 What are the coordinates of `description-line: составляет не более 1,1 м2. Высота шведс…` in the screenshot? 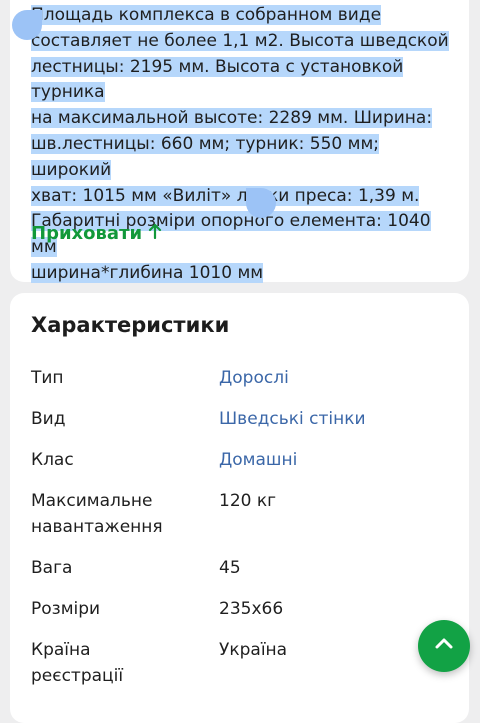 It's located at (240, 40).